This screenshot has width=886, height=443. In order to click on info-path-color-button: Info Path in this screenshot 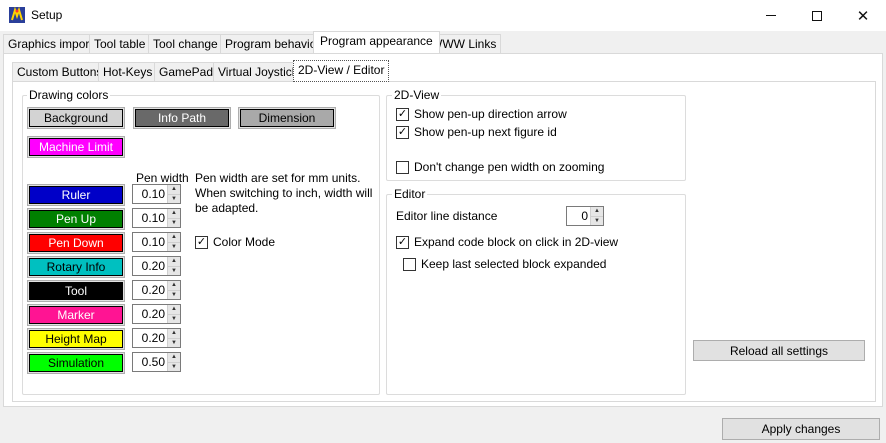, I will do `click(182, 118)`.